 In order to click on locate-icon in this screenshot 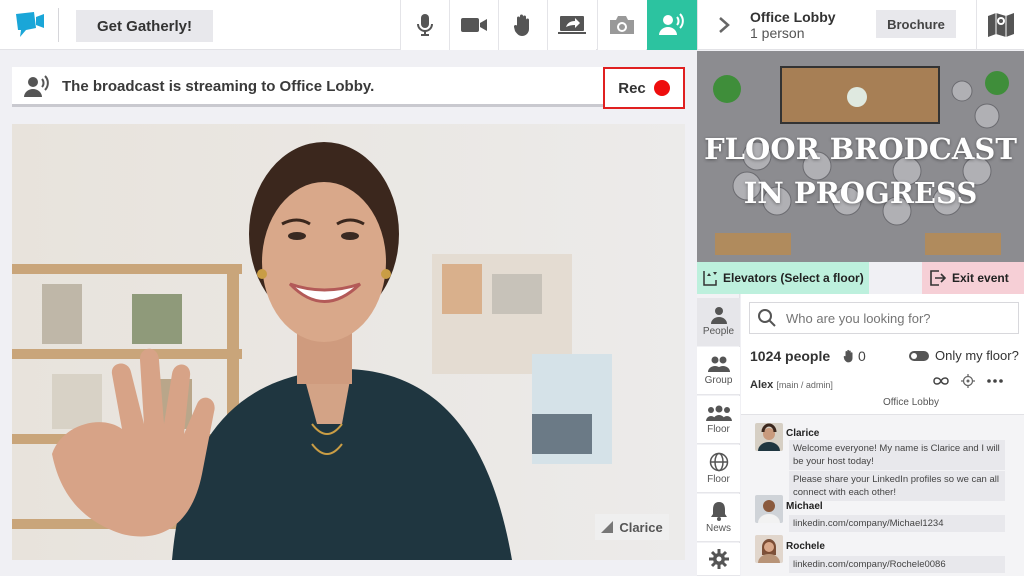, I will do `click(968, 381)`.